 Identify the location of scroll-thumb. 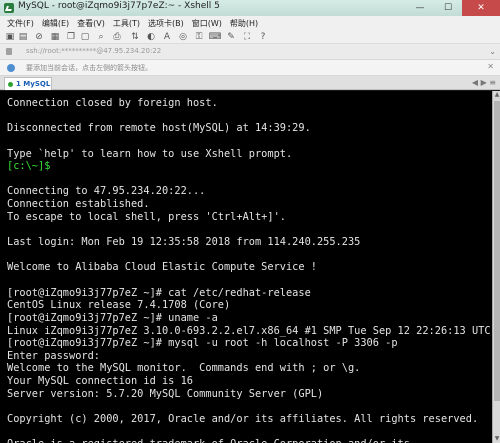
(497, 251).